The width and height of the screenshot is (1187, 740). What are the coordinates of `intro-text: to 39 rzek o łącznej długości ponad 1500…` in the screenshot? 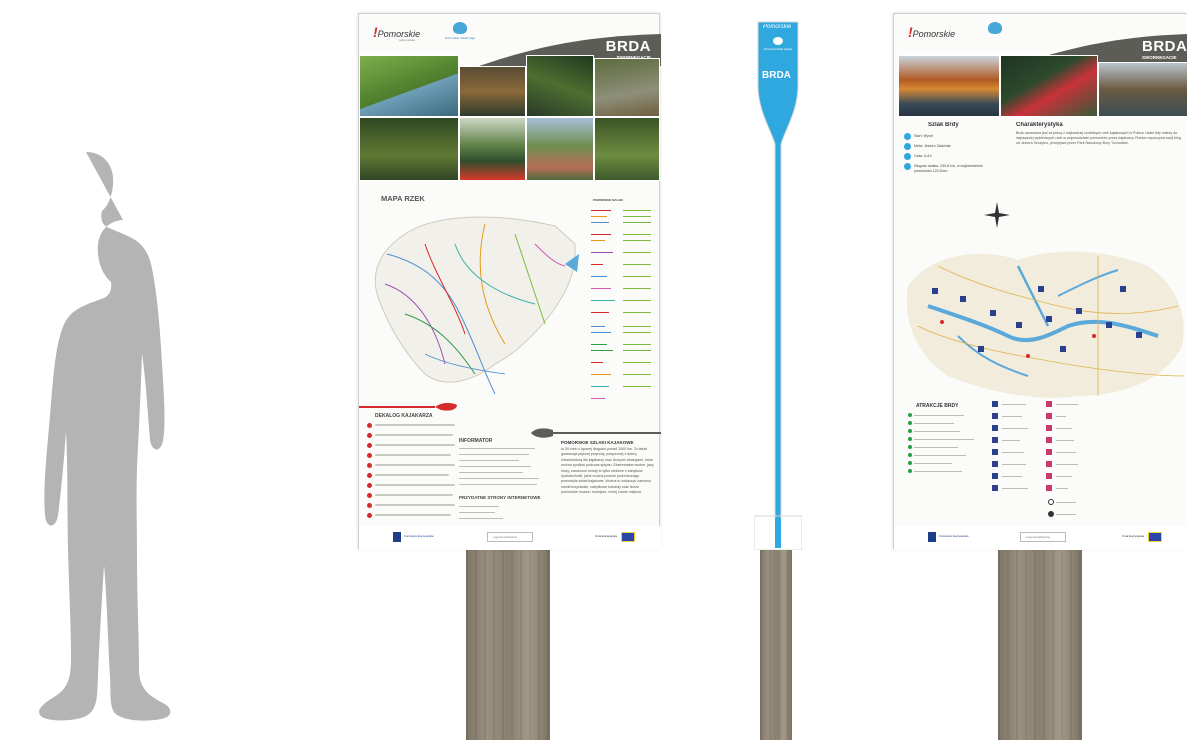 It's located at (608, 471).